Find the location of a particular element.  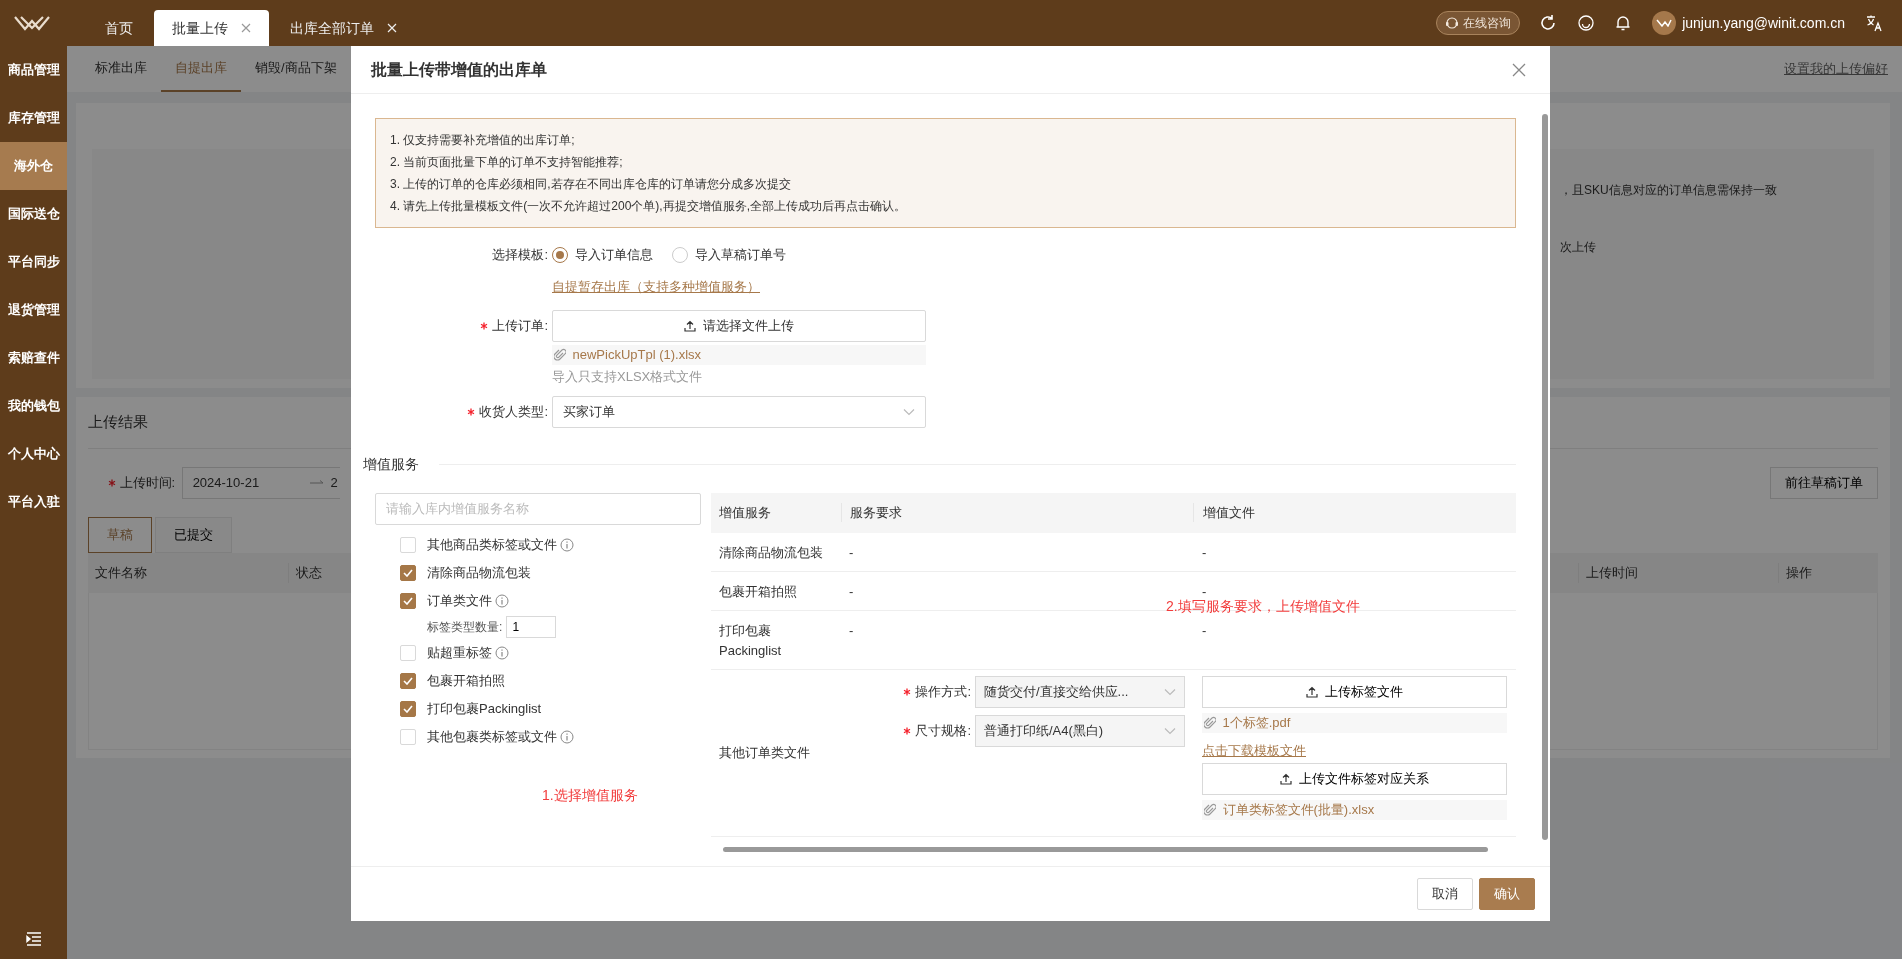

upload-button: 上传标签文件 is located at coordinates (1354, 692).